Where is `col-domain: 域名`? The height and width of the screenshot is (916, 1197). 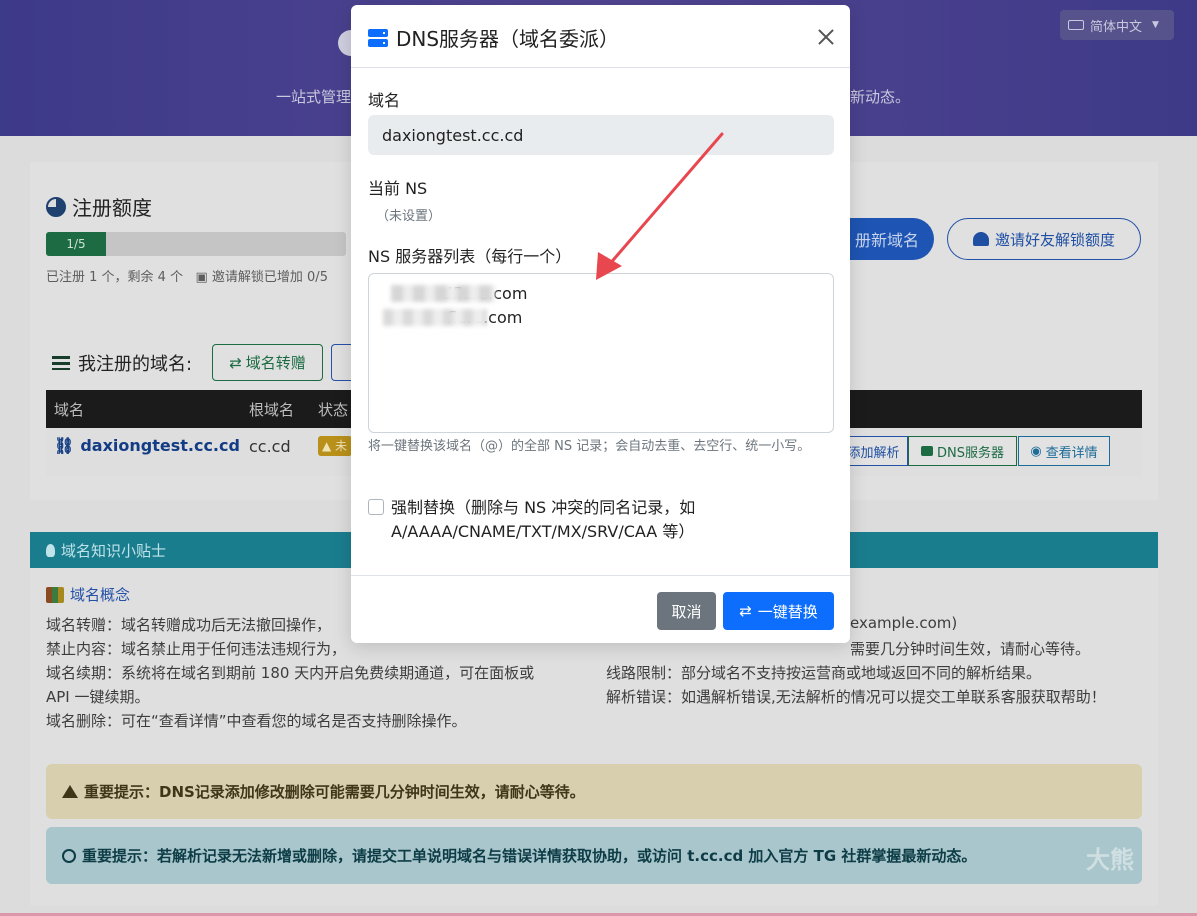 col-domain: 域名 is located at coordinates (69, 410).